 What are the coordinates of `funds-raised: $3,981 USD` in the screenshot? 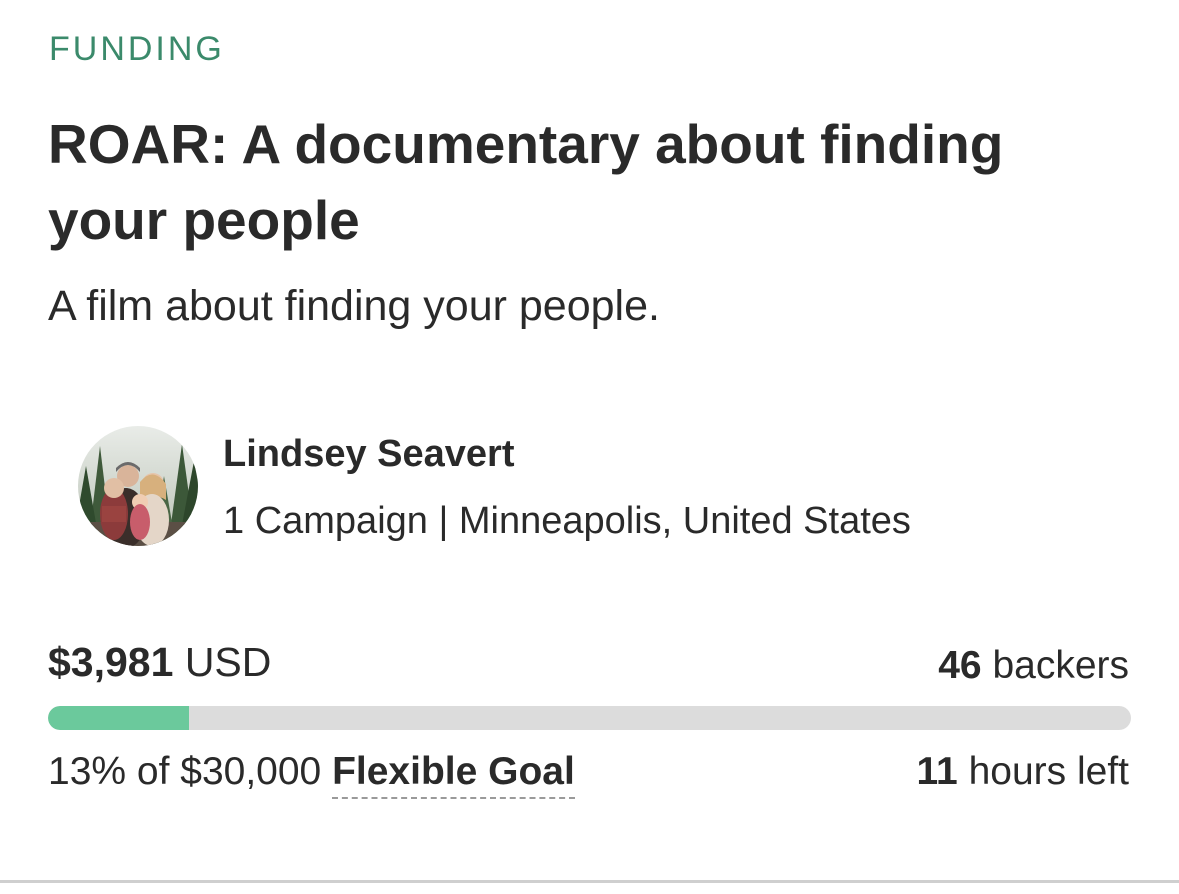 It's located at (159, 662).